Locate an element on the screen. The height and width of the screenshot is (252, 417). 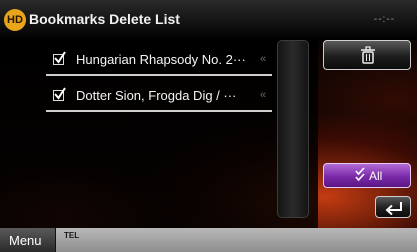
page-title: Bookmarks Delete List is located at coordinates (104, 19).